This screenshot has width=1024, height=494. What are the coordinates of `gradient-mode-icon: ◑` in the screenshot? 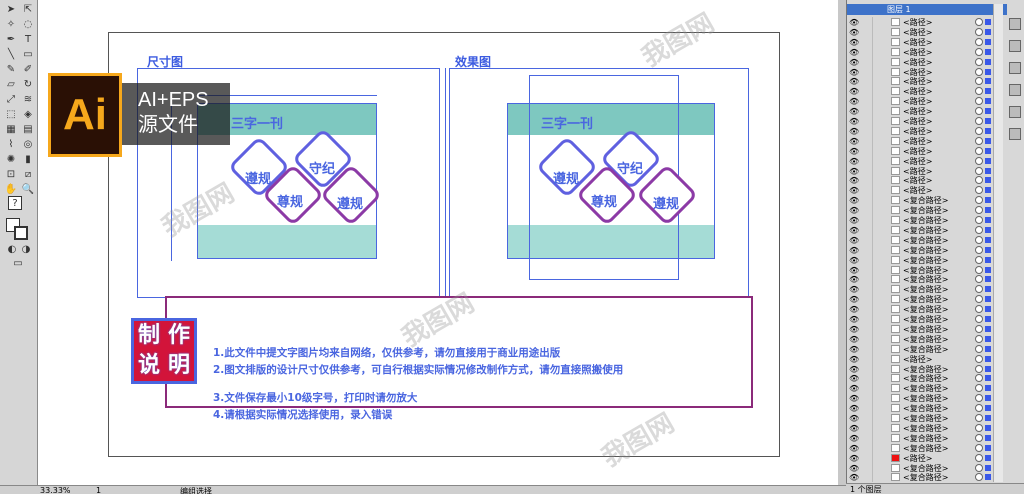 It's located at (26, 249).